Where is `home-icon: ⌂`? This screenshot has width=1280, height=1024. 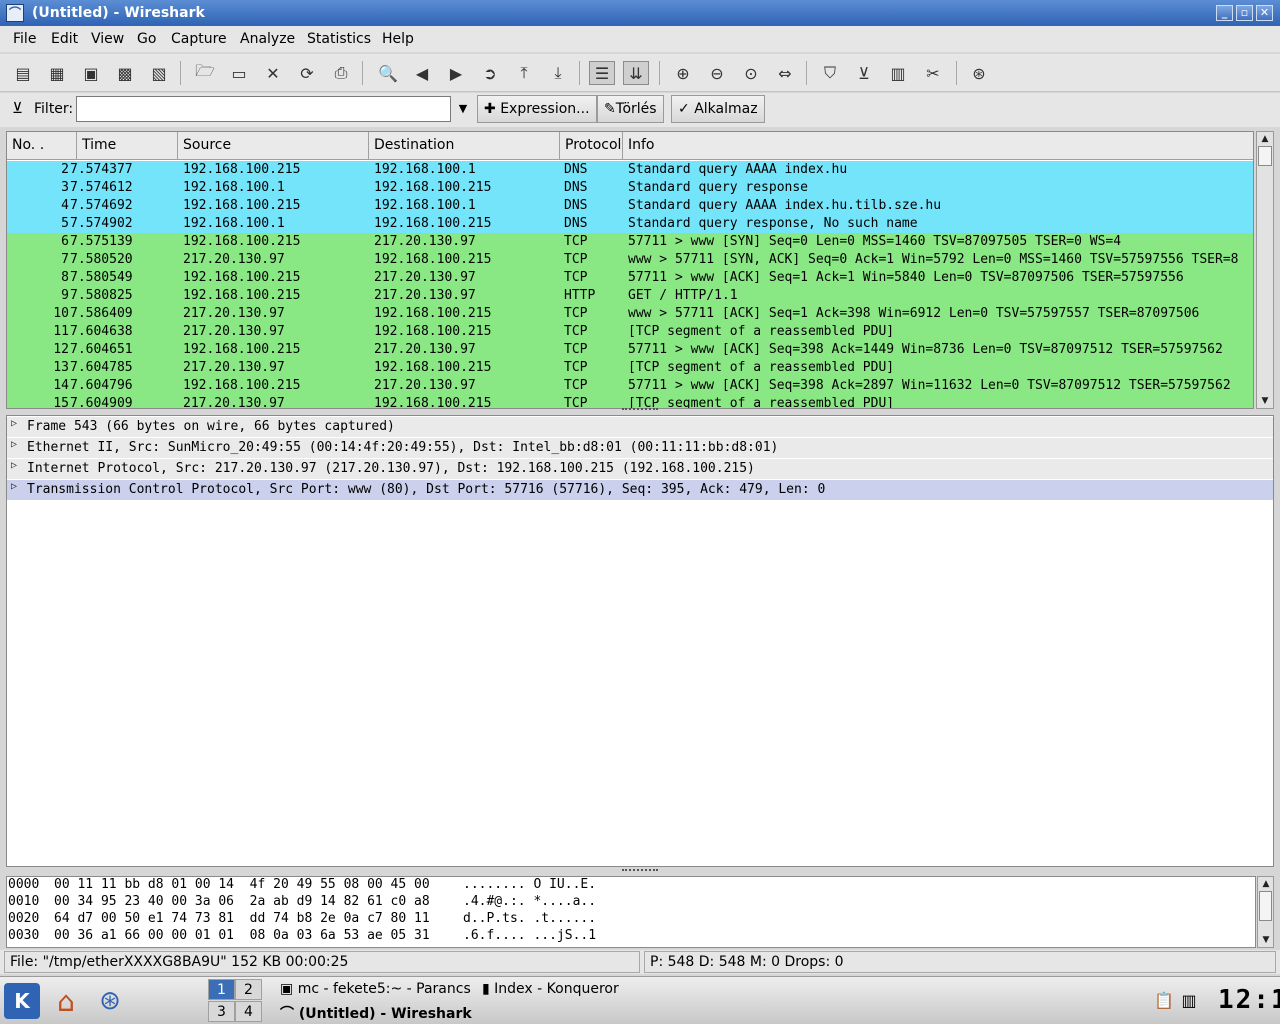 home-icon: ⌂ is located at coordinates (66, 1001).